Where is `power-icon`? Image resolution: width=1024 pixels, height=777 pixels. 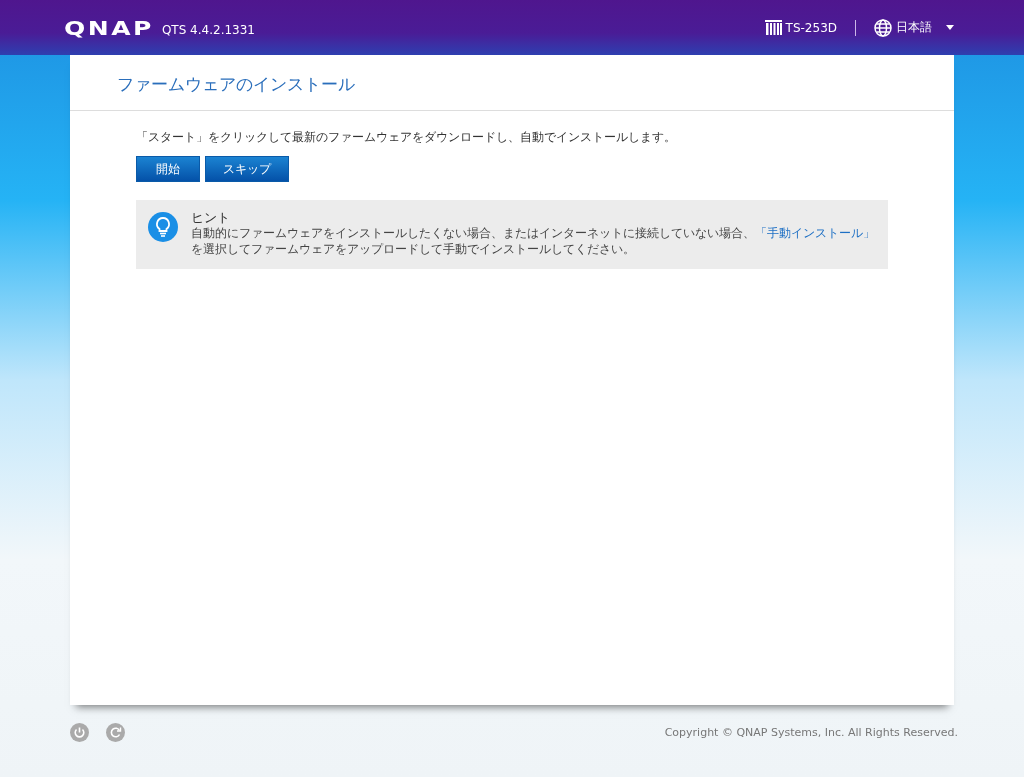
power-icon is located at coordinates (79, 732).